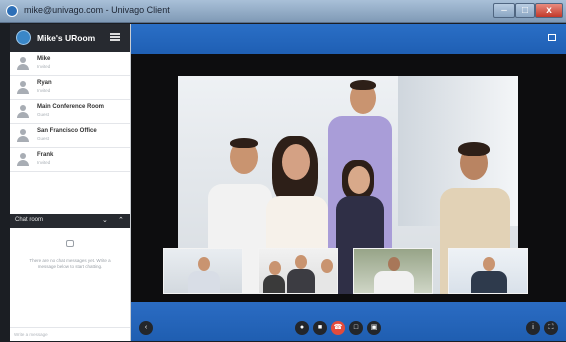  What do you see at coordinates (356, 328) in the screenshot?
I see `chat-bubble-icon: □` at bounding box center [356, 328].